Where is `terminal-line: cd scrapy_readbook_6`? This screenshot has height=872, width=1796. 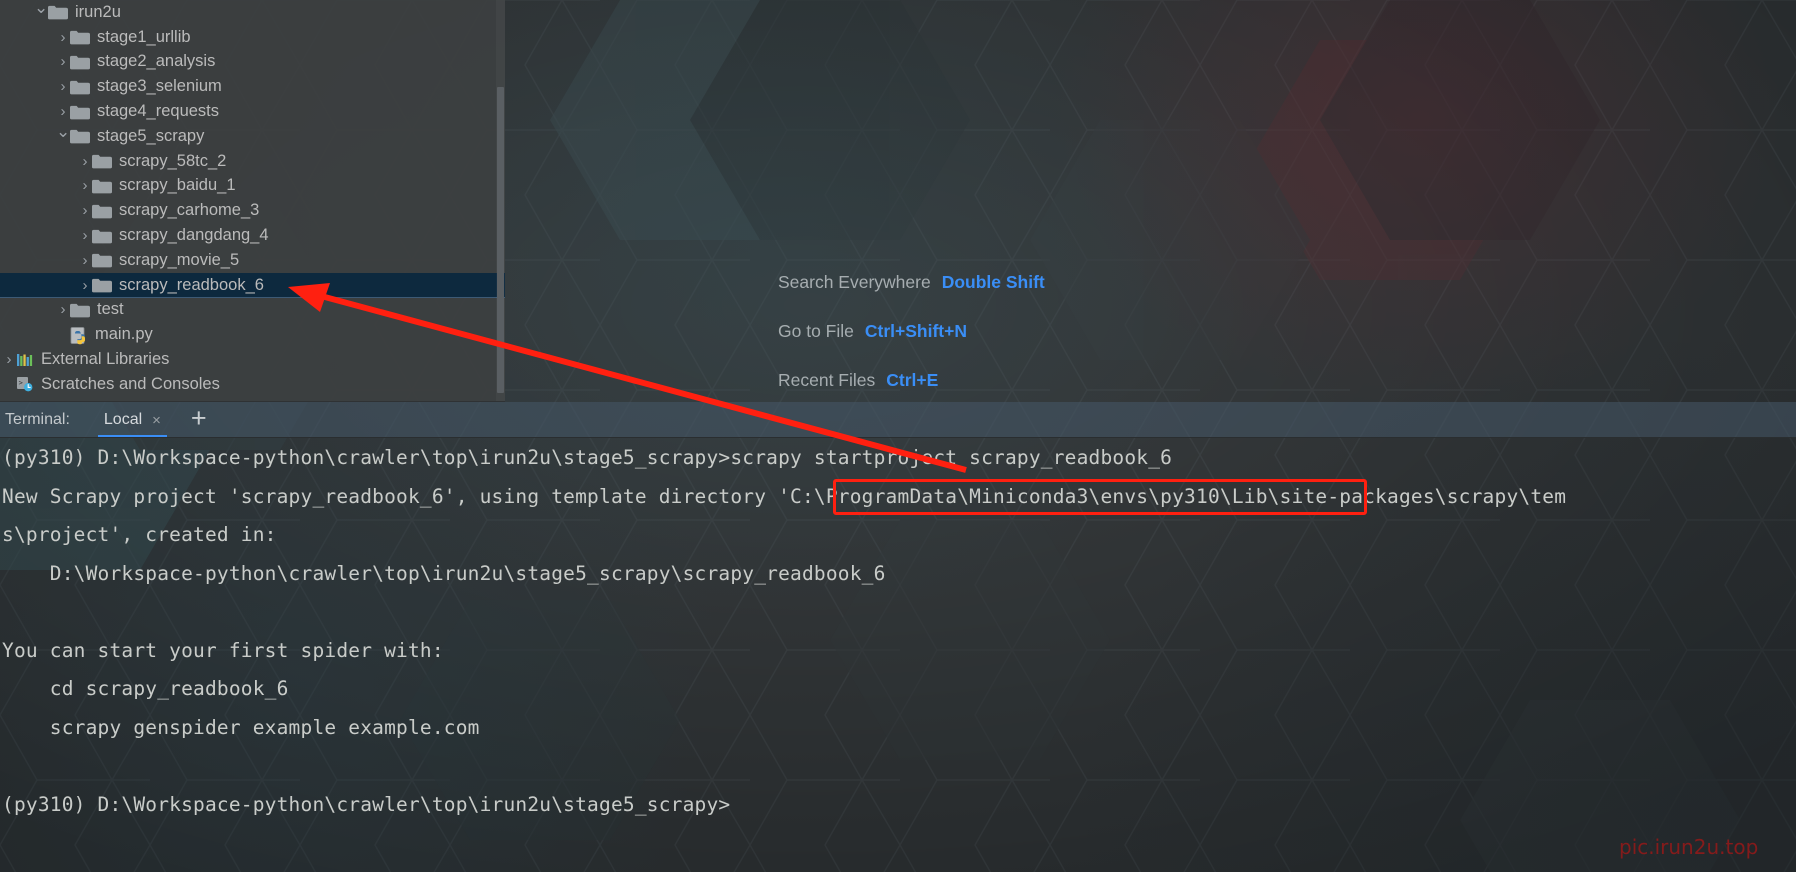 terminal-line: cd scrapy_readbook_6 is located at coordinates (145, 688).